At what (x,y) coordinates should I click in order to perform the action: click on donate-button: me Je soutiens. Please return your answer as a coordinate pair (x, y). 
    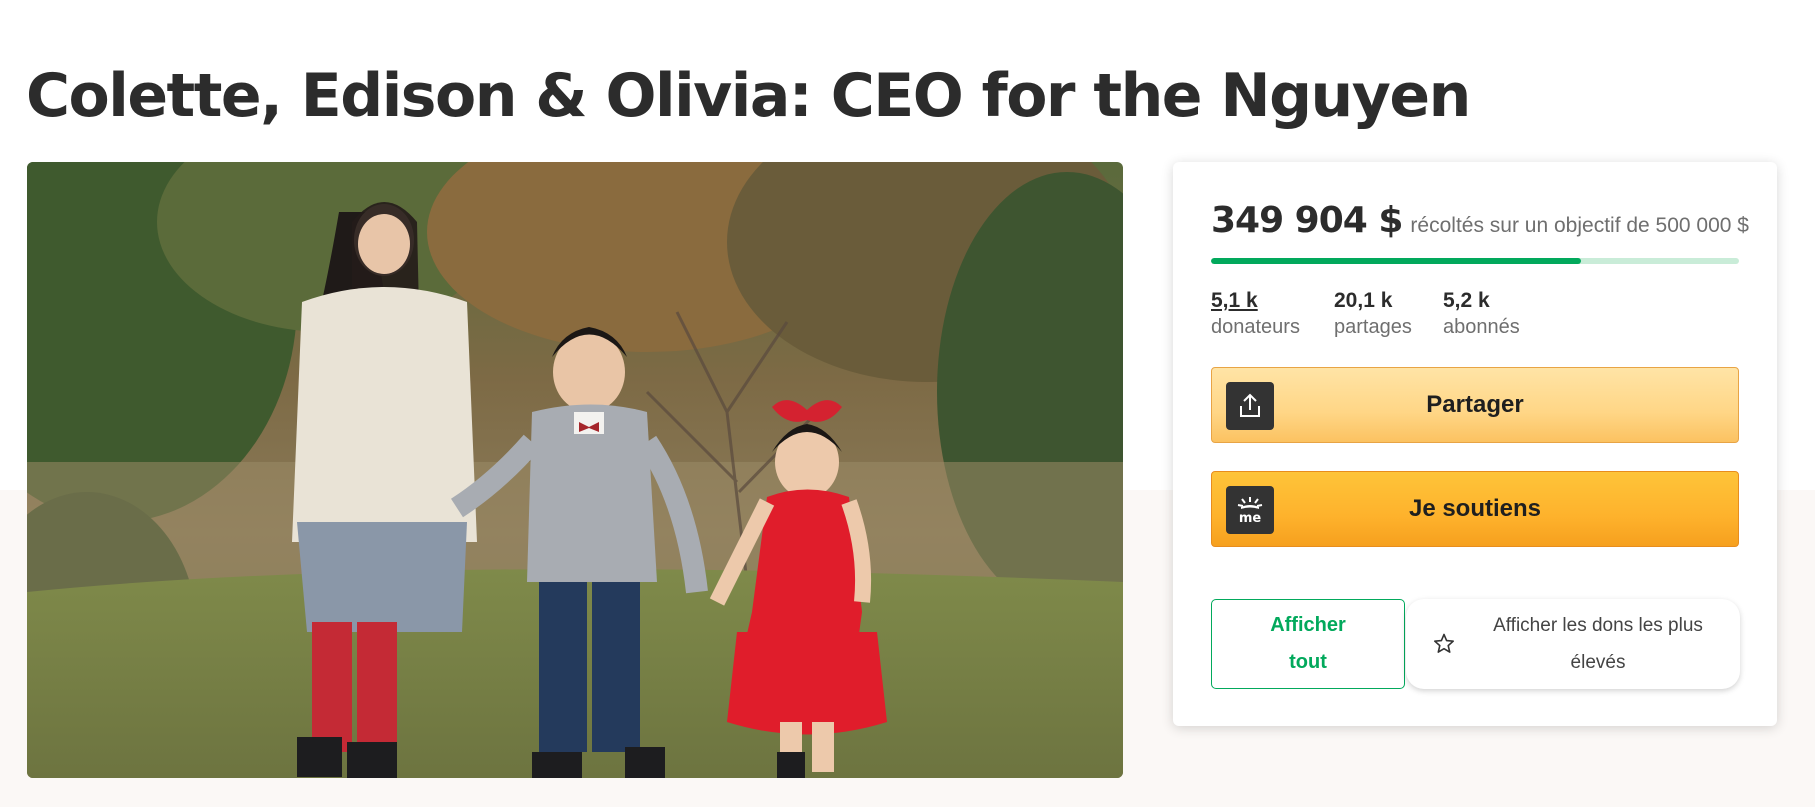
    Looking at the image, I should click on (1475, 509).